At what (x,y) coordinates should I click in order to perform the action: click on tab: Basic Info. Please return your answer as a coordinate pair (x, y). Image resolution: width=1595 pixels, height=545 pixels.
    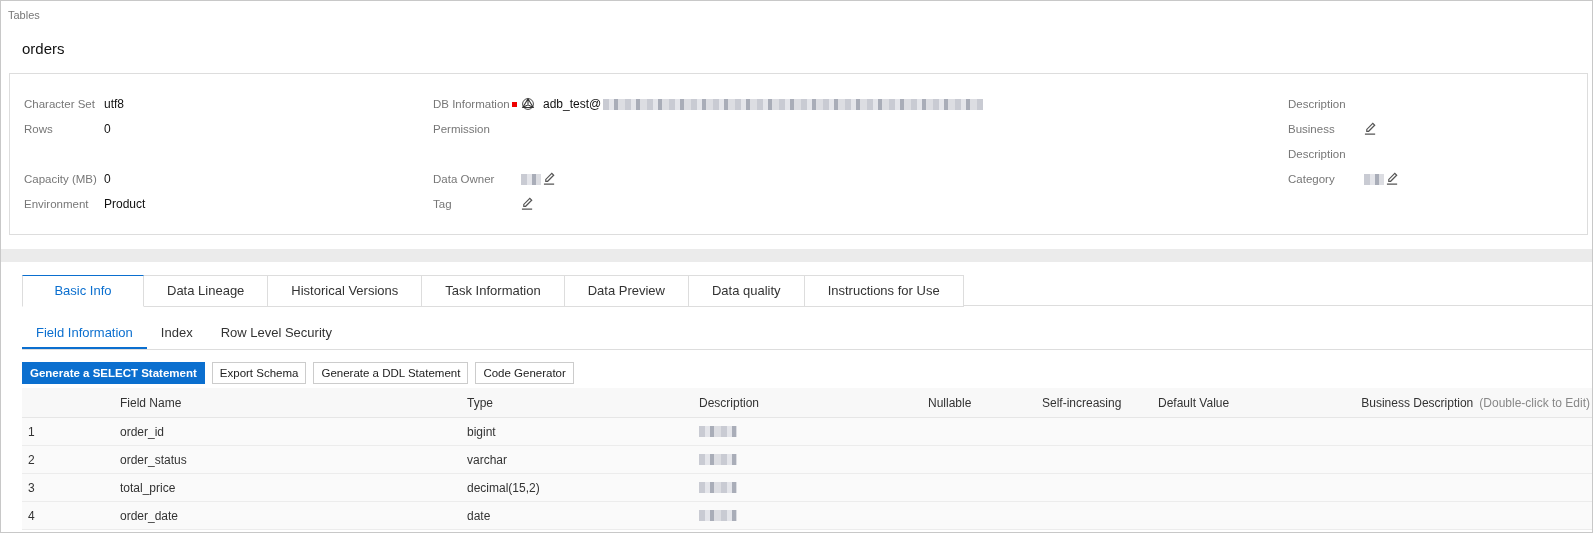
    Looking at the image, I should click on (83, 291).